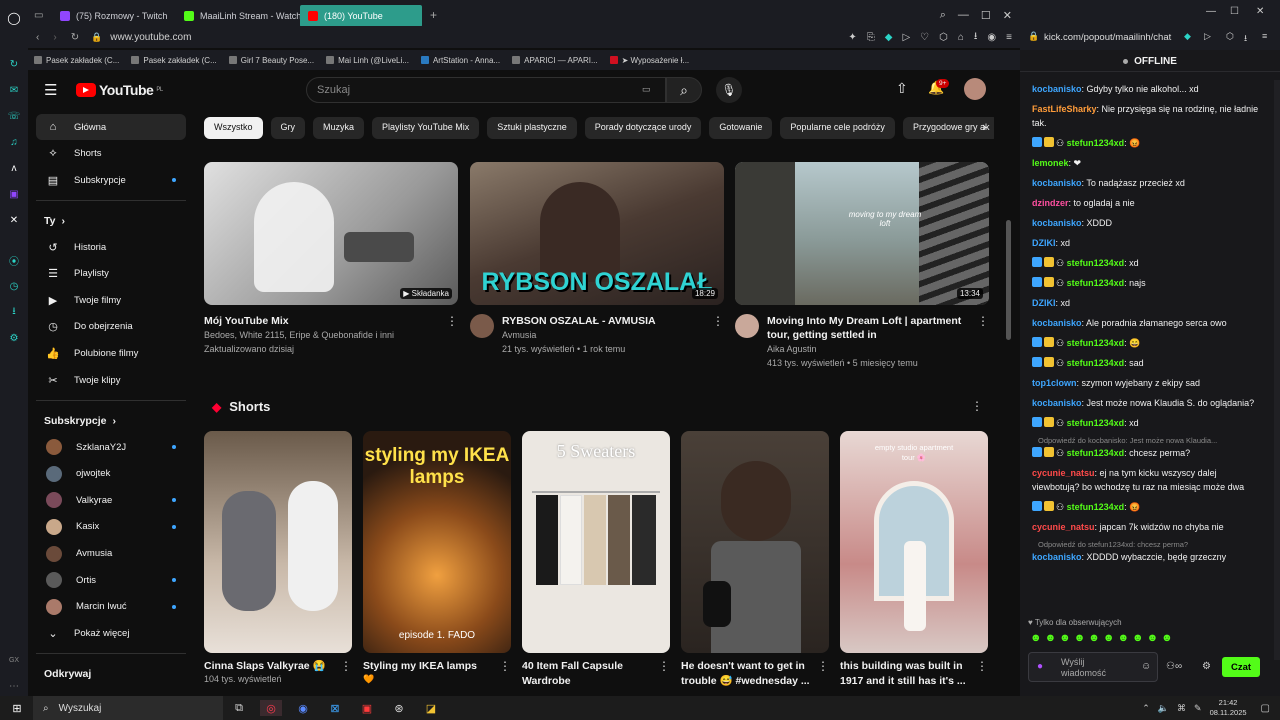 The image size is (1280, 720). What do you see at coordinates (111, 154) in the screenshot?
I see `sidebar-item-shorts: ⟡ Shorts` at bounding box center [111, 154].